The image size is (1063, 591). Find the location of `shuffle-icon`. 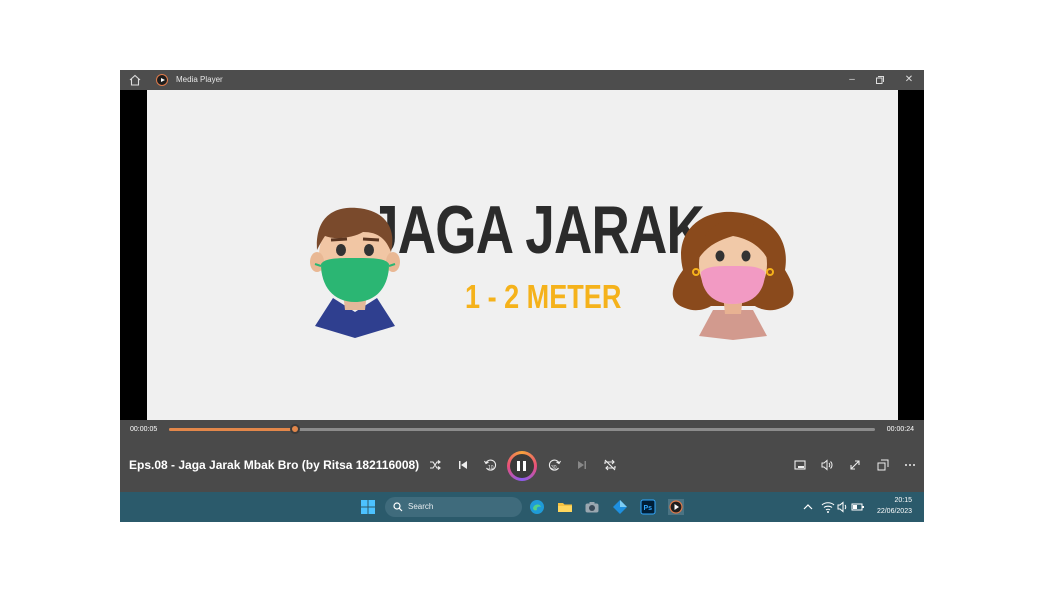

shuffle-icon is located at coordinates (435, 465).